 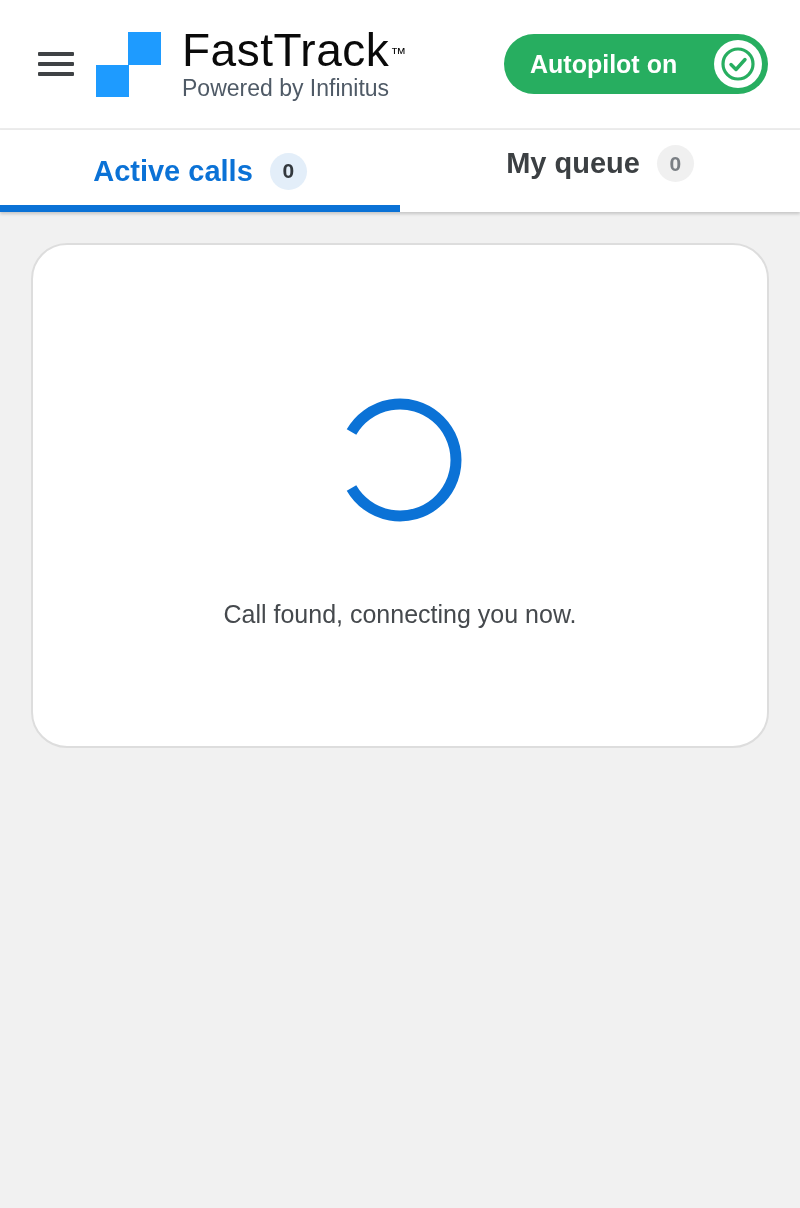 What do you see at coordinates (294, 50) in the screenshot?
I see `brand-name: FastTrack$^{™}$` at bounding box center [294, 50].